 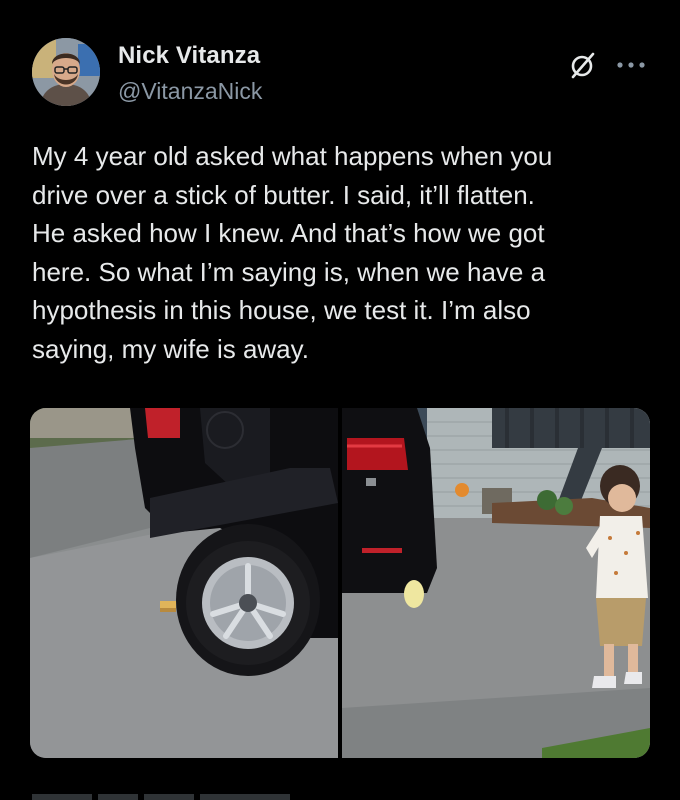 I want to click on author-display-name: Nick Vitanza, so click(x=189, y=56).